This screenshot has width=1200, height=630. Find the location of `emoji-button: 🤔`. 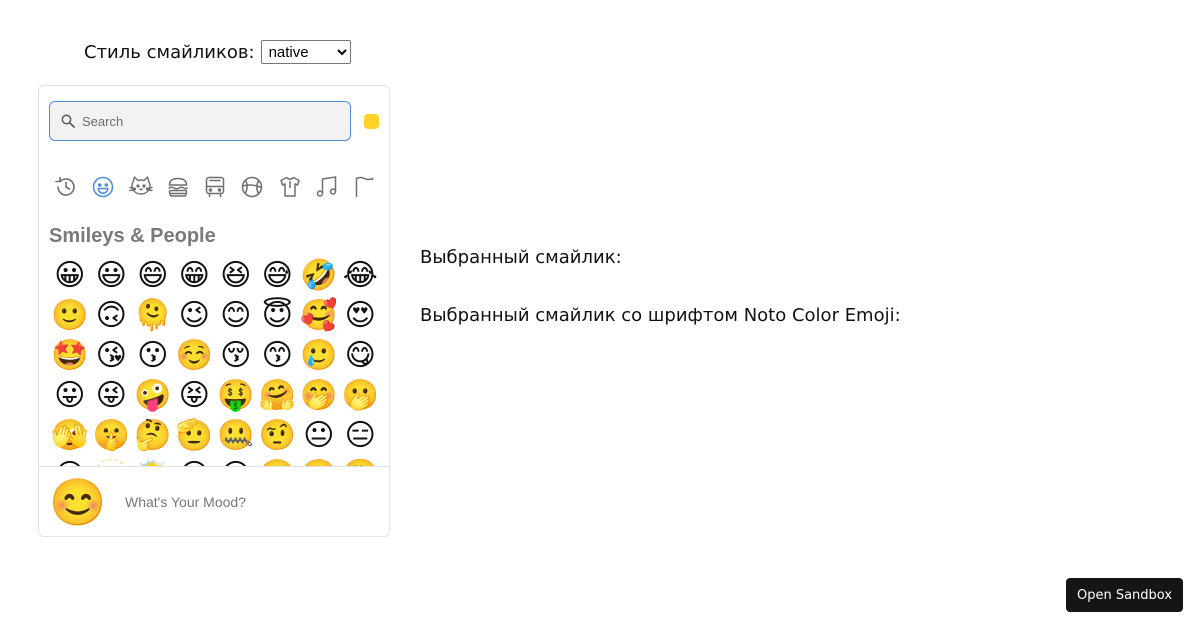

emoji-button: 🤔 is located at coordinates (153, 436).